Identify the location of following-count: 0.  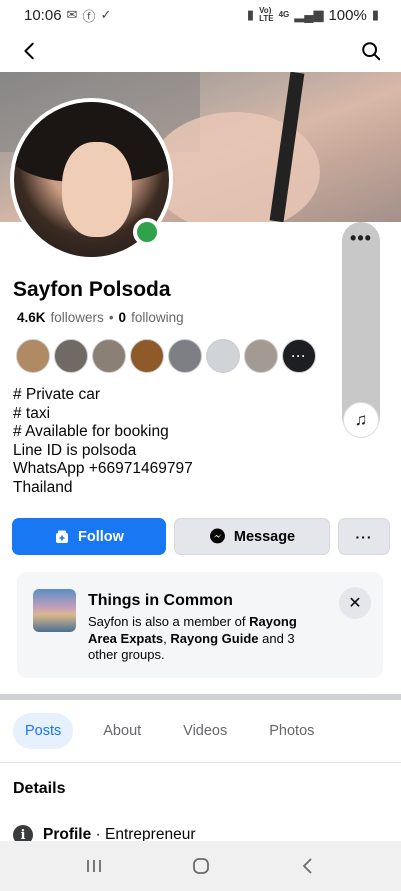
(123, 317).